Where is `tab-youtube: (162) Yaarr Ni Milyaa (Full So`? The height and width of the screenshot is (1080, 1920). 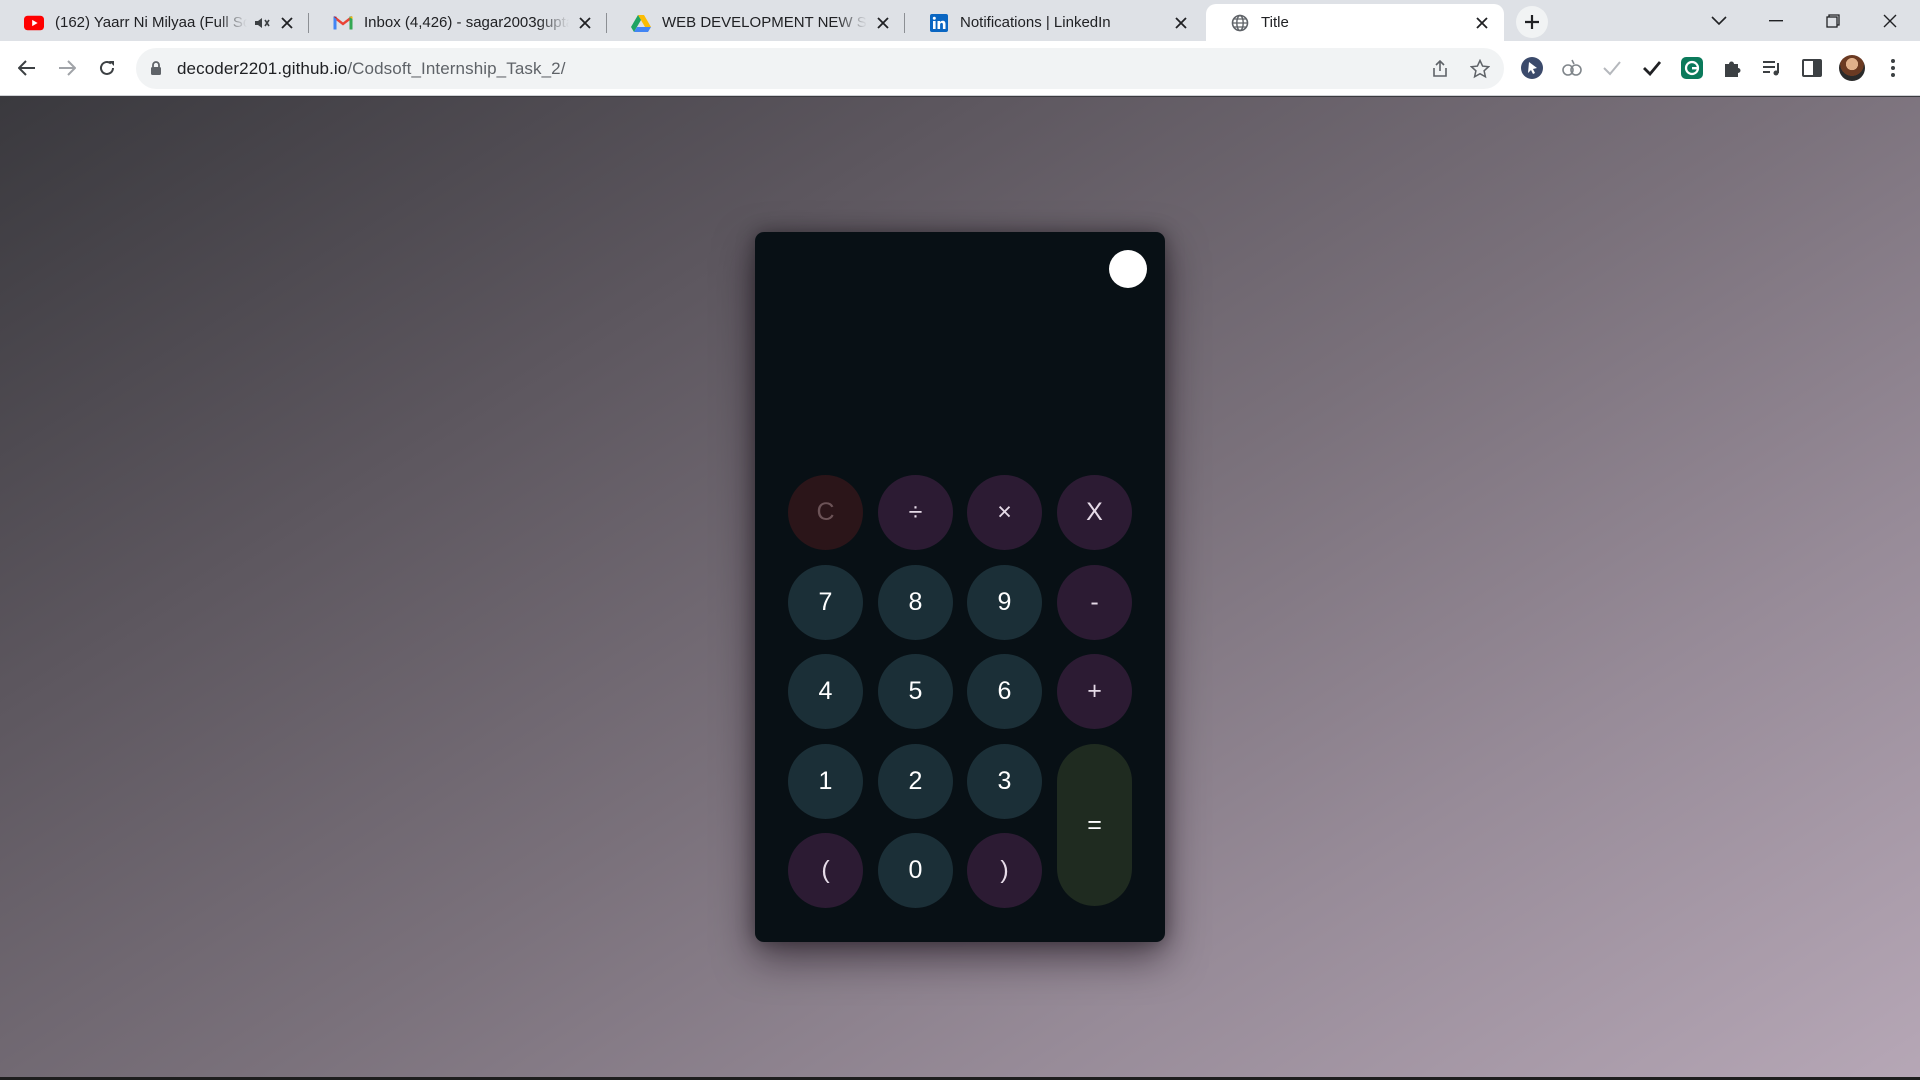 tab-youtube: (162) Yaarr Ni Milyaa (Full So is located at coordinates (154, 22).